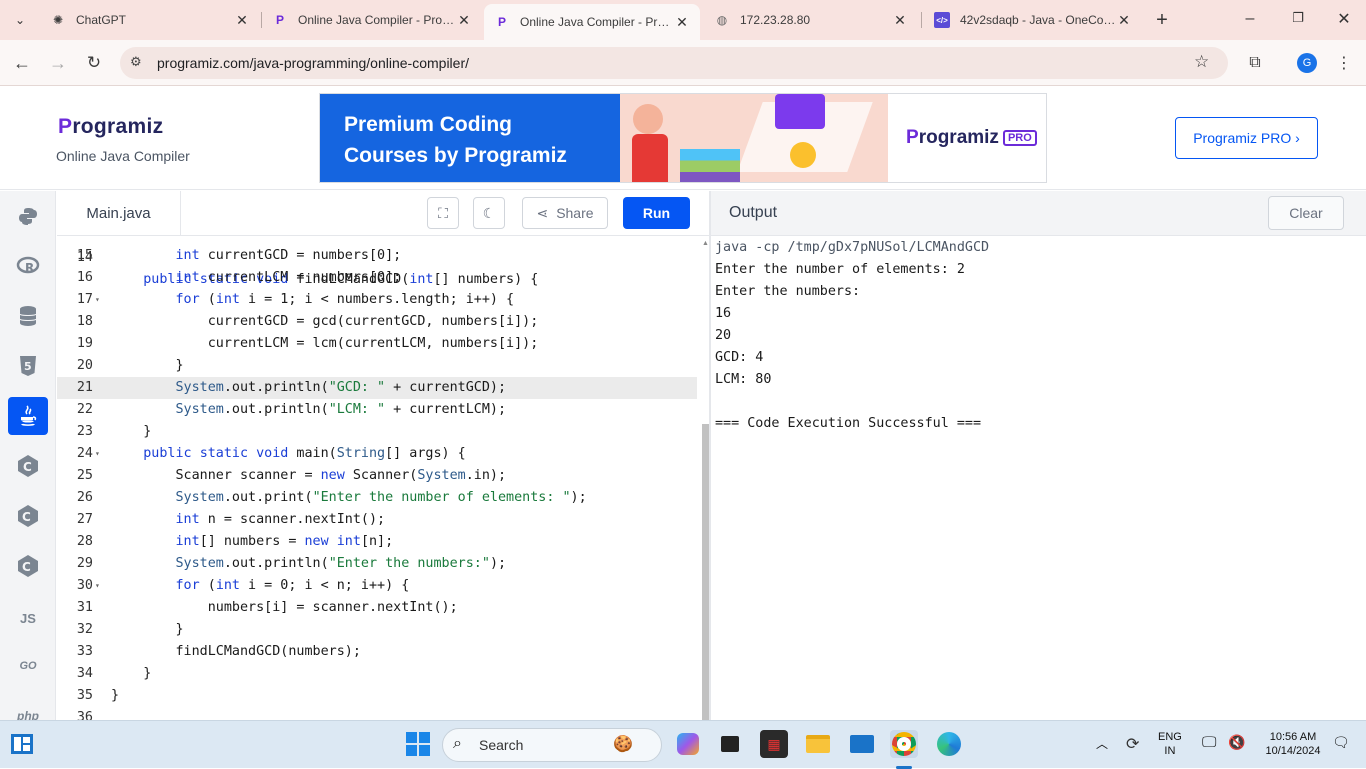 The width and height of the screenshot is (1366, 769). Describe the element at coordinates (840, 269) in the screenshot. I see `output-line: Enter the number of elements: 2` at that location.